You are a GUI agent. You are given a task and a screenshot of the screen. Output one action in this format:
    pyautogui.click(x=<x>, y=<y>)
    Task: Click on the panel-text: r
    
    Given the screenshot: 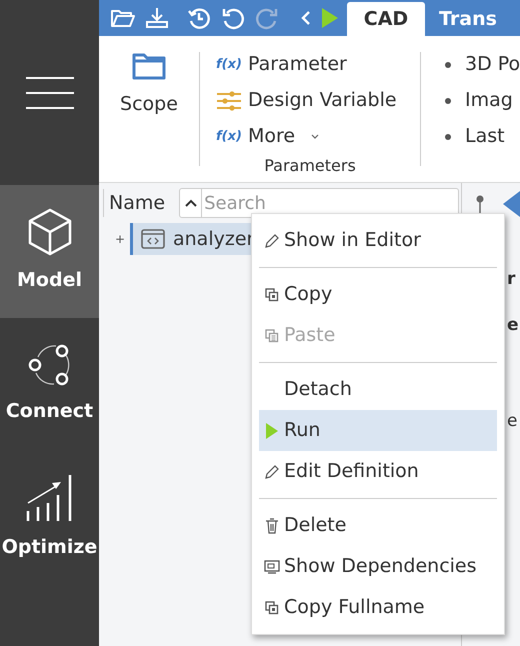 What is the action you would take?
    pyautogui.click(x=511, y=279)
    